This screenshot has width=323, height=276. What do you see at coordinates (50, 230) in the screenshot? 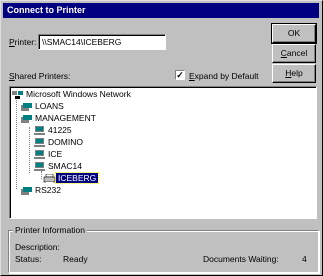
I see `printer-information-label: Printer Information` at bounding box center [50, 230].